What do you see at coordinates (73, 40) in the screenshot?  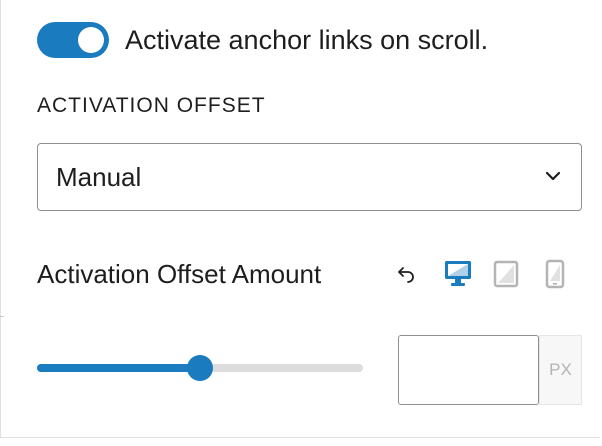 I see `anchor-links-toggle` at bounding box center [73, 40].